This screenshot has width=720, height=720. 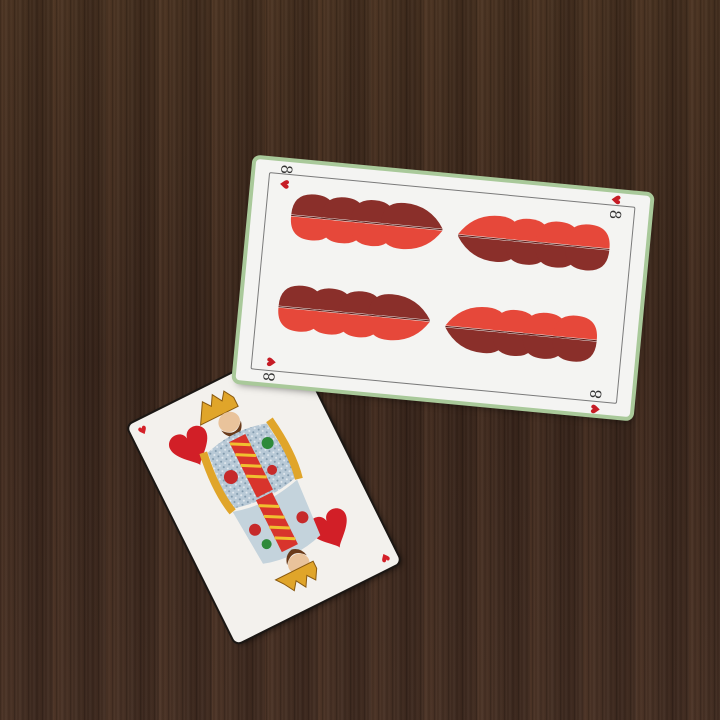 What do you see at coordinates (615, 207) in the screenshot?
I see `card-index-top-right: ♥ 8` at bounding box center [615, 207].